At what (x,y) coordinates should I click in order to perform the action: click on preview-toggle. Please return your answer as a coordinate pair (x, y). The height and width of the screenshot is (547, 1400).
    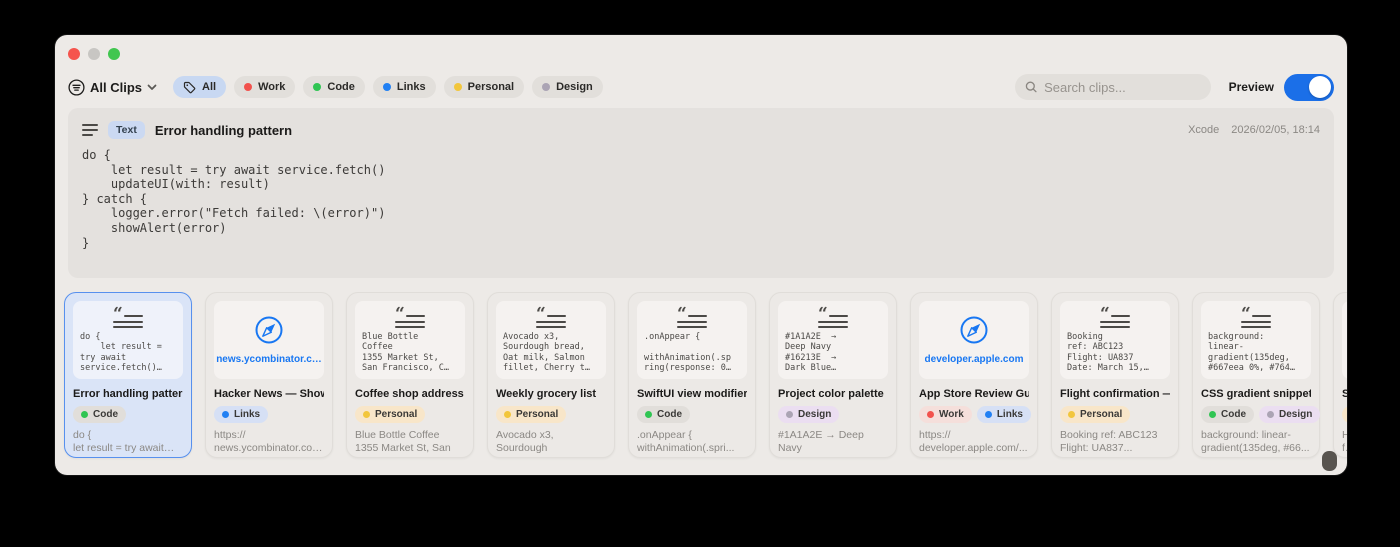
    Looking at the image, I should click on (1309, 87).